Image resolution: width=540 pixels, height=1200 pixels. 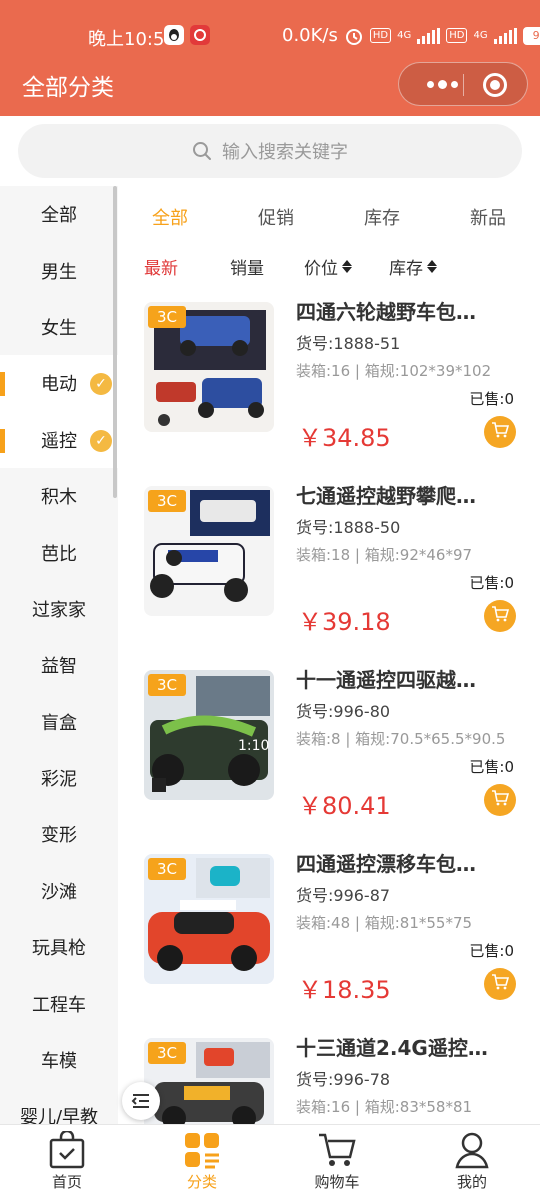 I want to click on nav-cart-label: 购物车, so click(x=337, y=1182).